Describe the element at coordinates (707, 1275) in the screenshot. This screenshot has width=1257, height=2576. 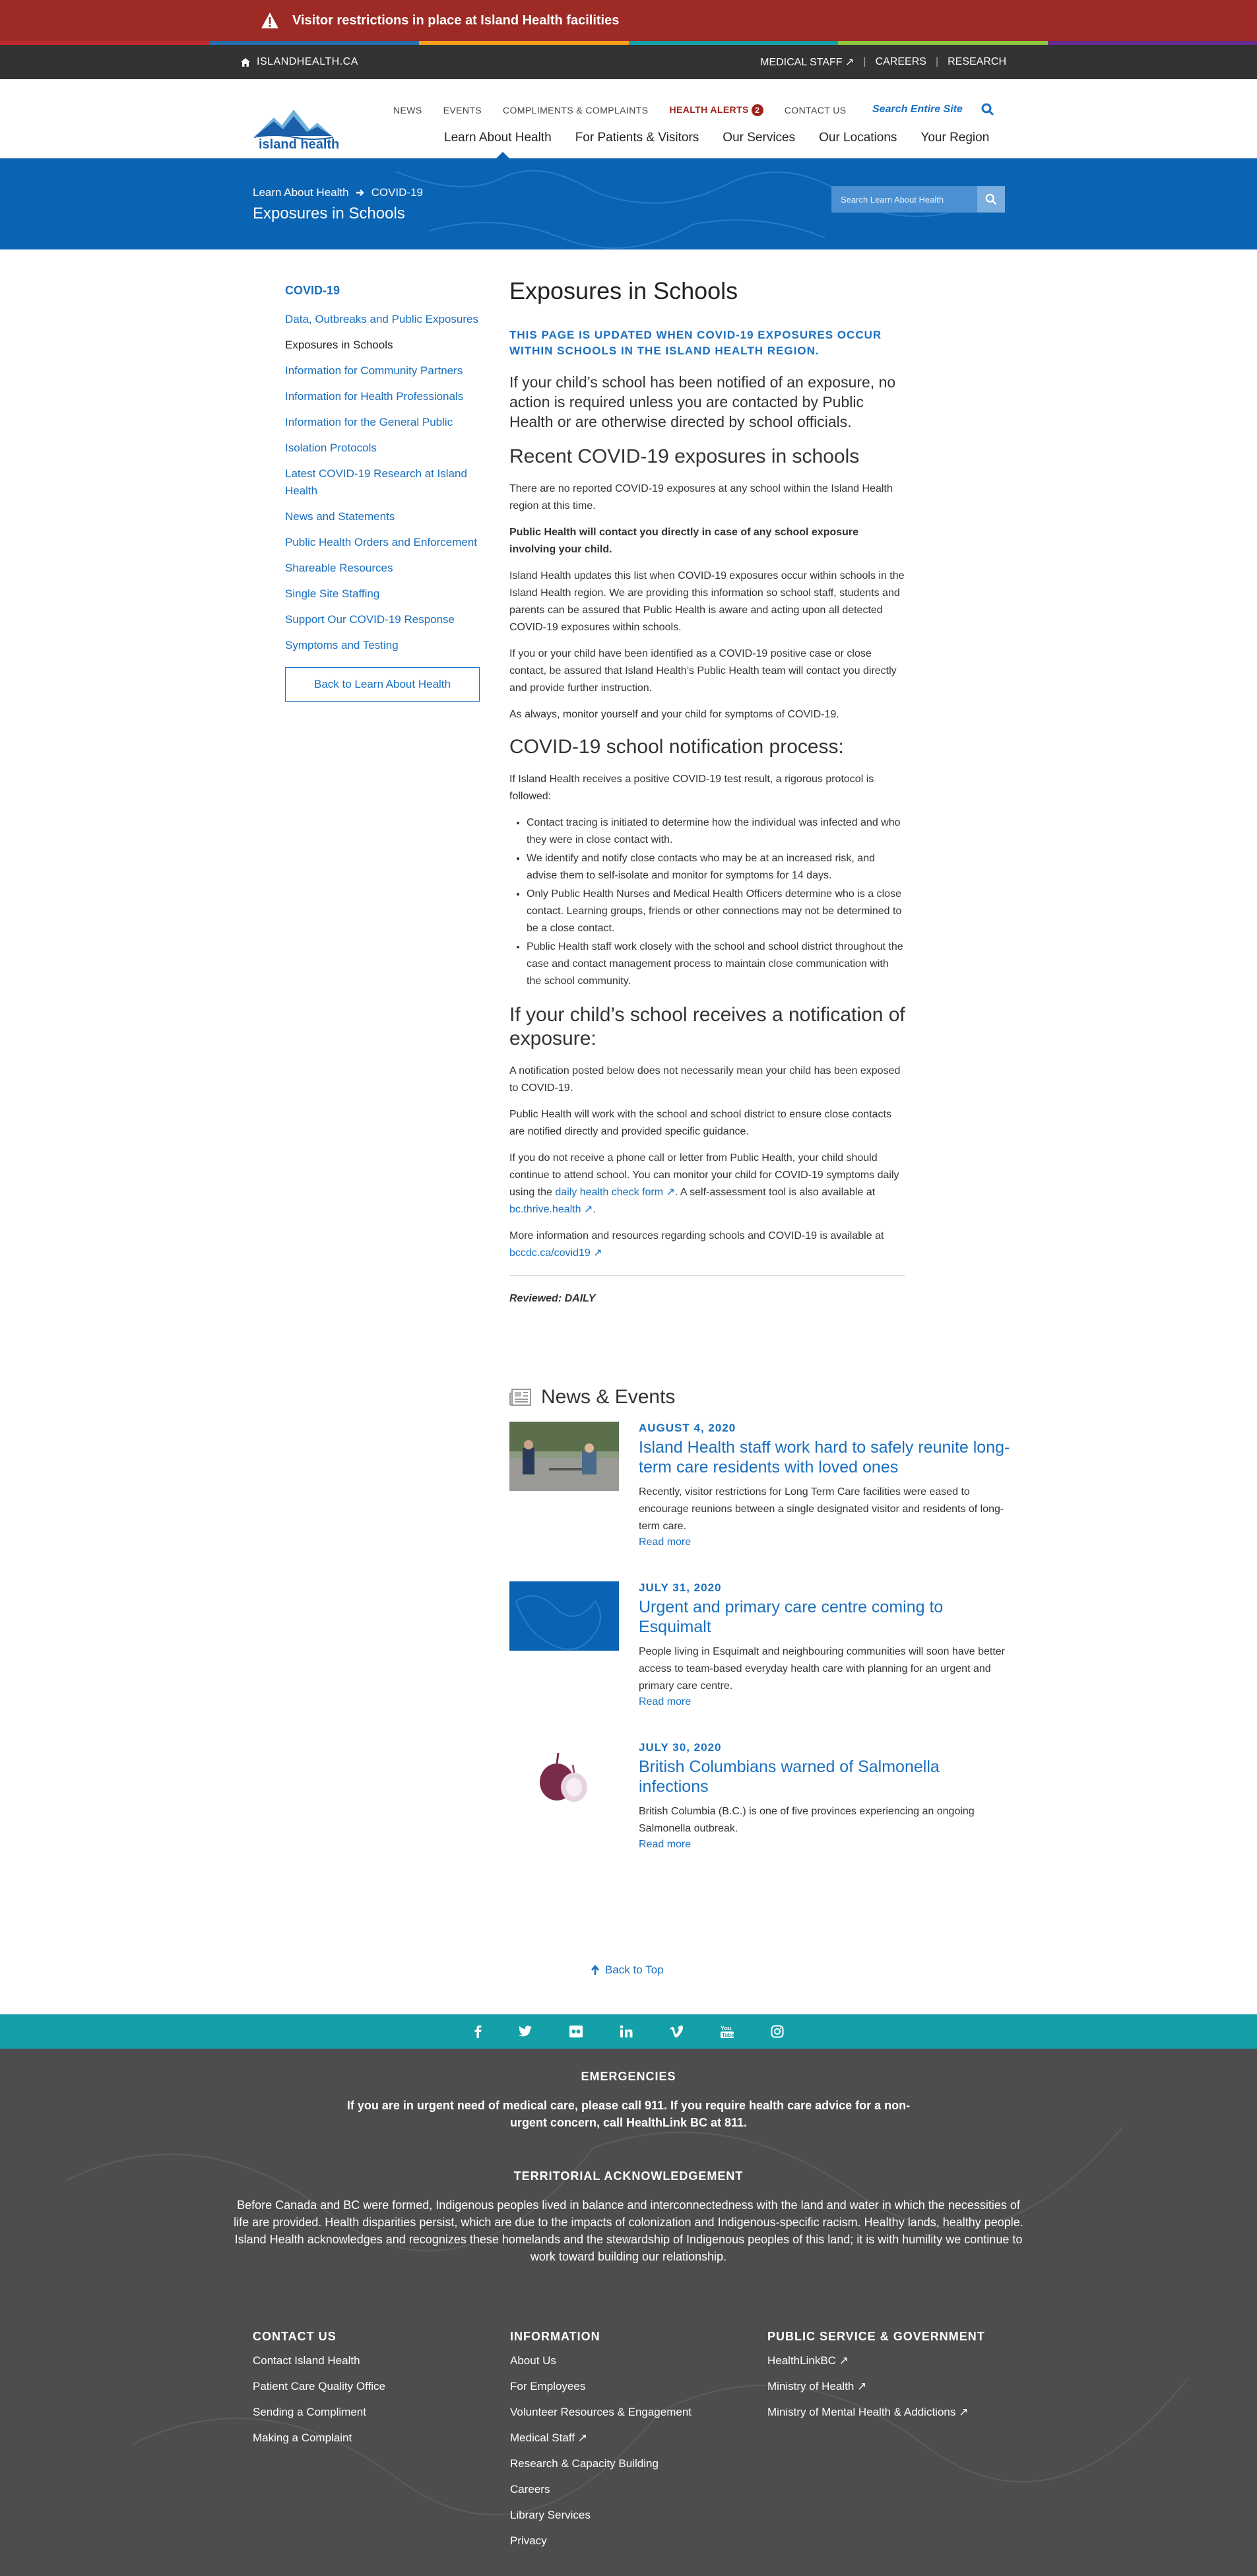
I see `divider` at that location.